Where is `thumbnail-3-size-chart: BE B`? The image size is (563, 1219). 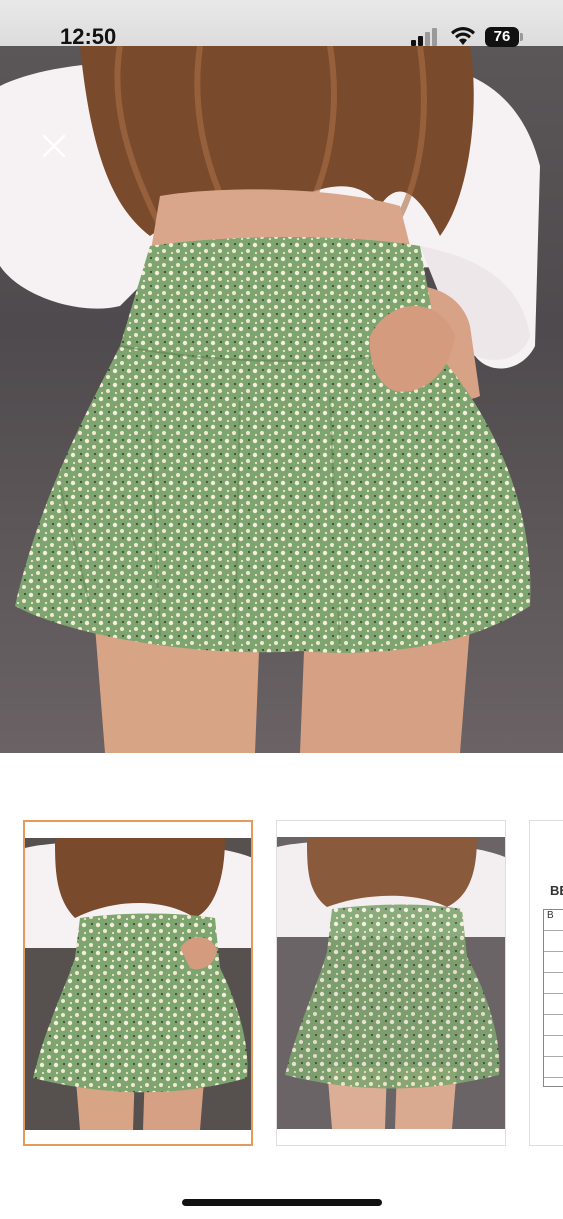
thumbnail-3-size-chart: BE B is located at coordinates (546, 983).